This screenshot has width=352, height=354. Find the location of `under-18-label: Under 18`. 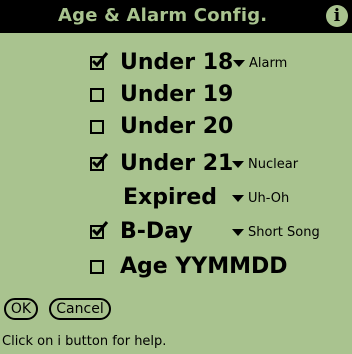

under-18-label: Under 18 is located at coordinates (177, 62).